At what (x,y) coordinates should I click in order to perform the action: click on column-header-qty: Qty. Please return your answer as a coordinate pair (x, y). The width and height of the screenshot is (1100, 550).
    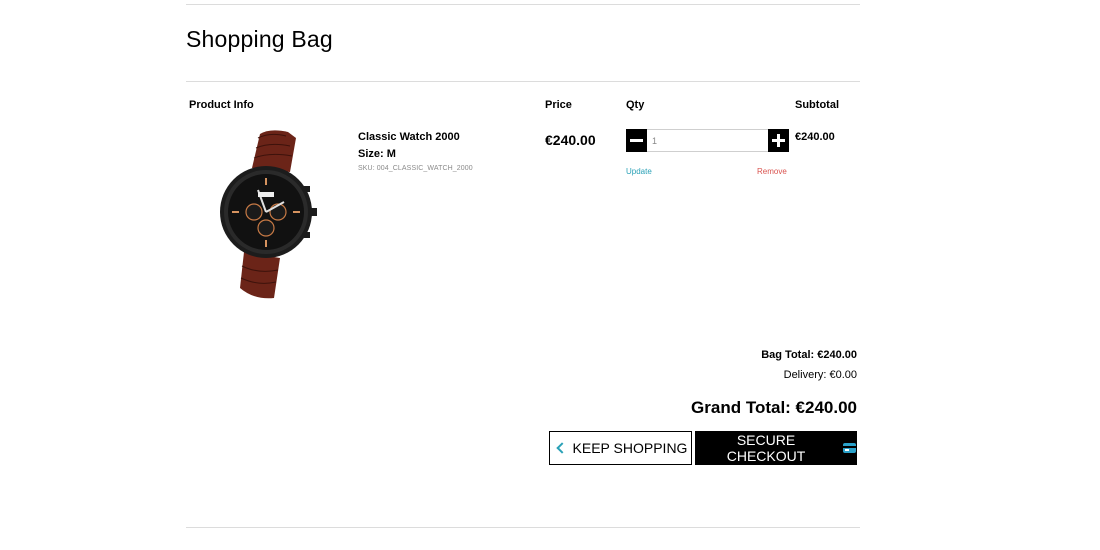
    Looking at the image, I should click on (635, 105).